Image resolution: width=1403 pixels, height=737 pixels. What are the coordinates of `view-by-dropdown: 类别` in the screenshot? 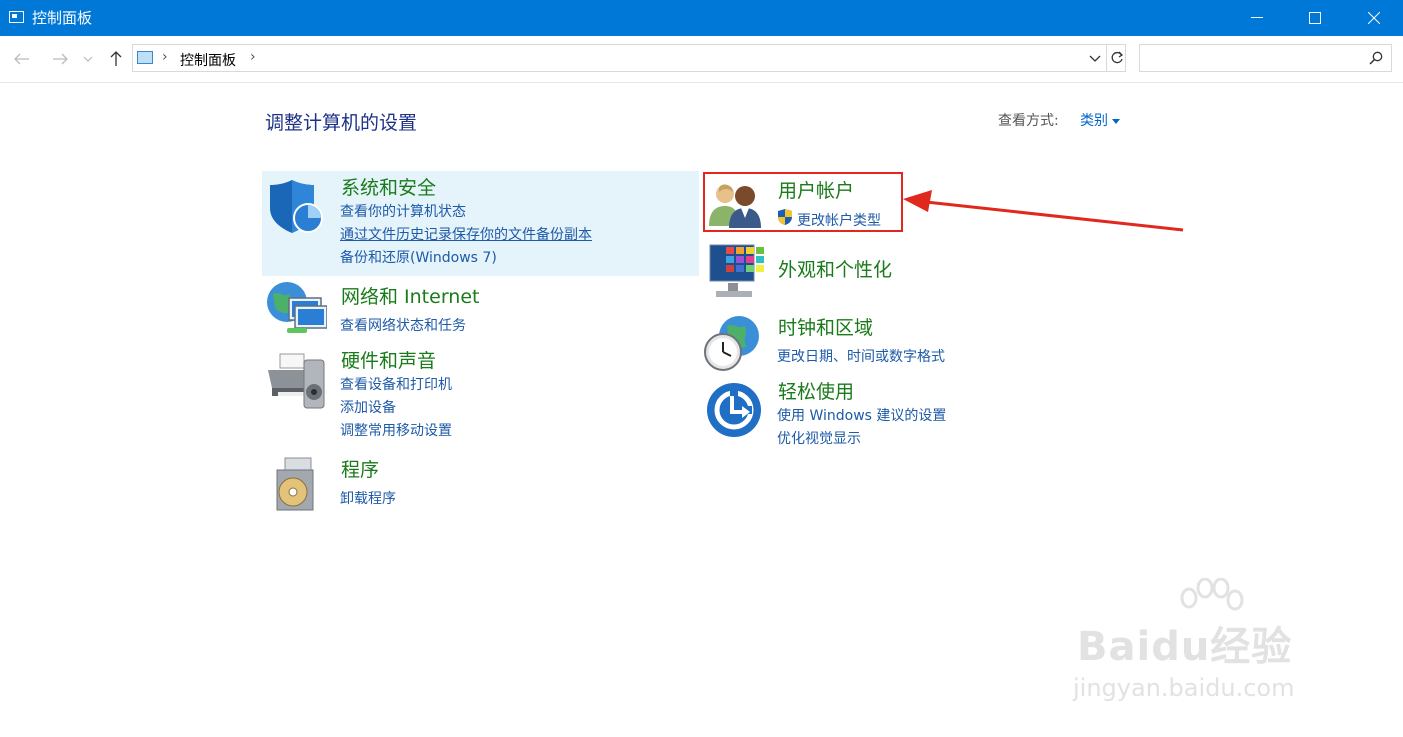 It's located at (1100, 120).